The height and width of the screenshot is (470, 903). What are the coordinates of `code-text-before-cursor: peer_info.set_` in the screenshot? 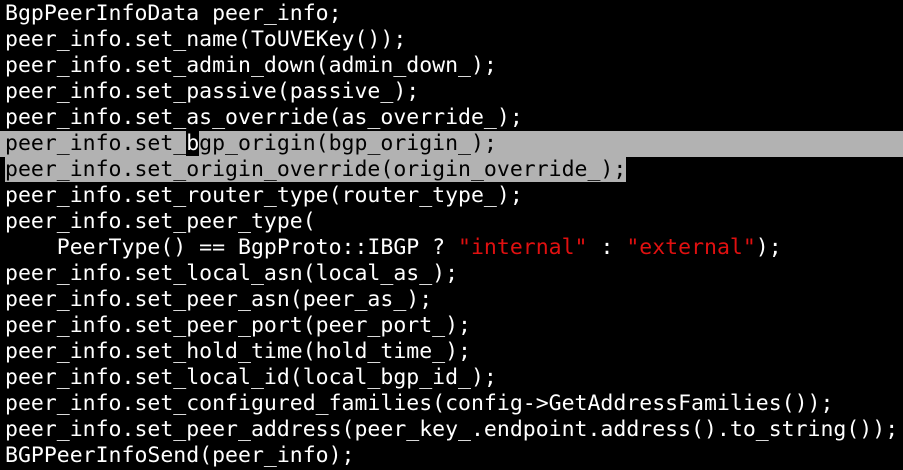 It's located at (96, 143).